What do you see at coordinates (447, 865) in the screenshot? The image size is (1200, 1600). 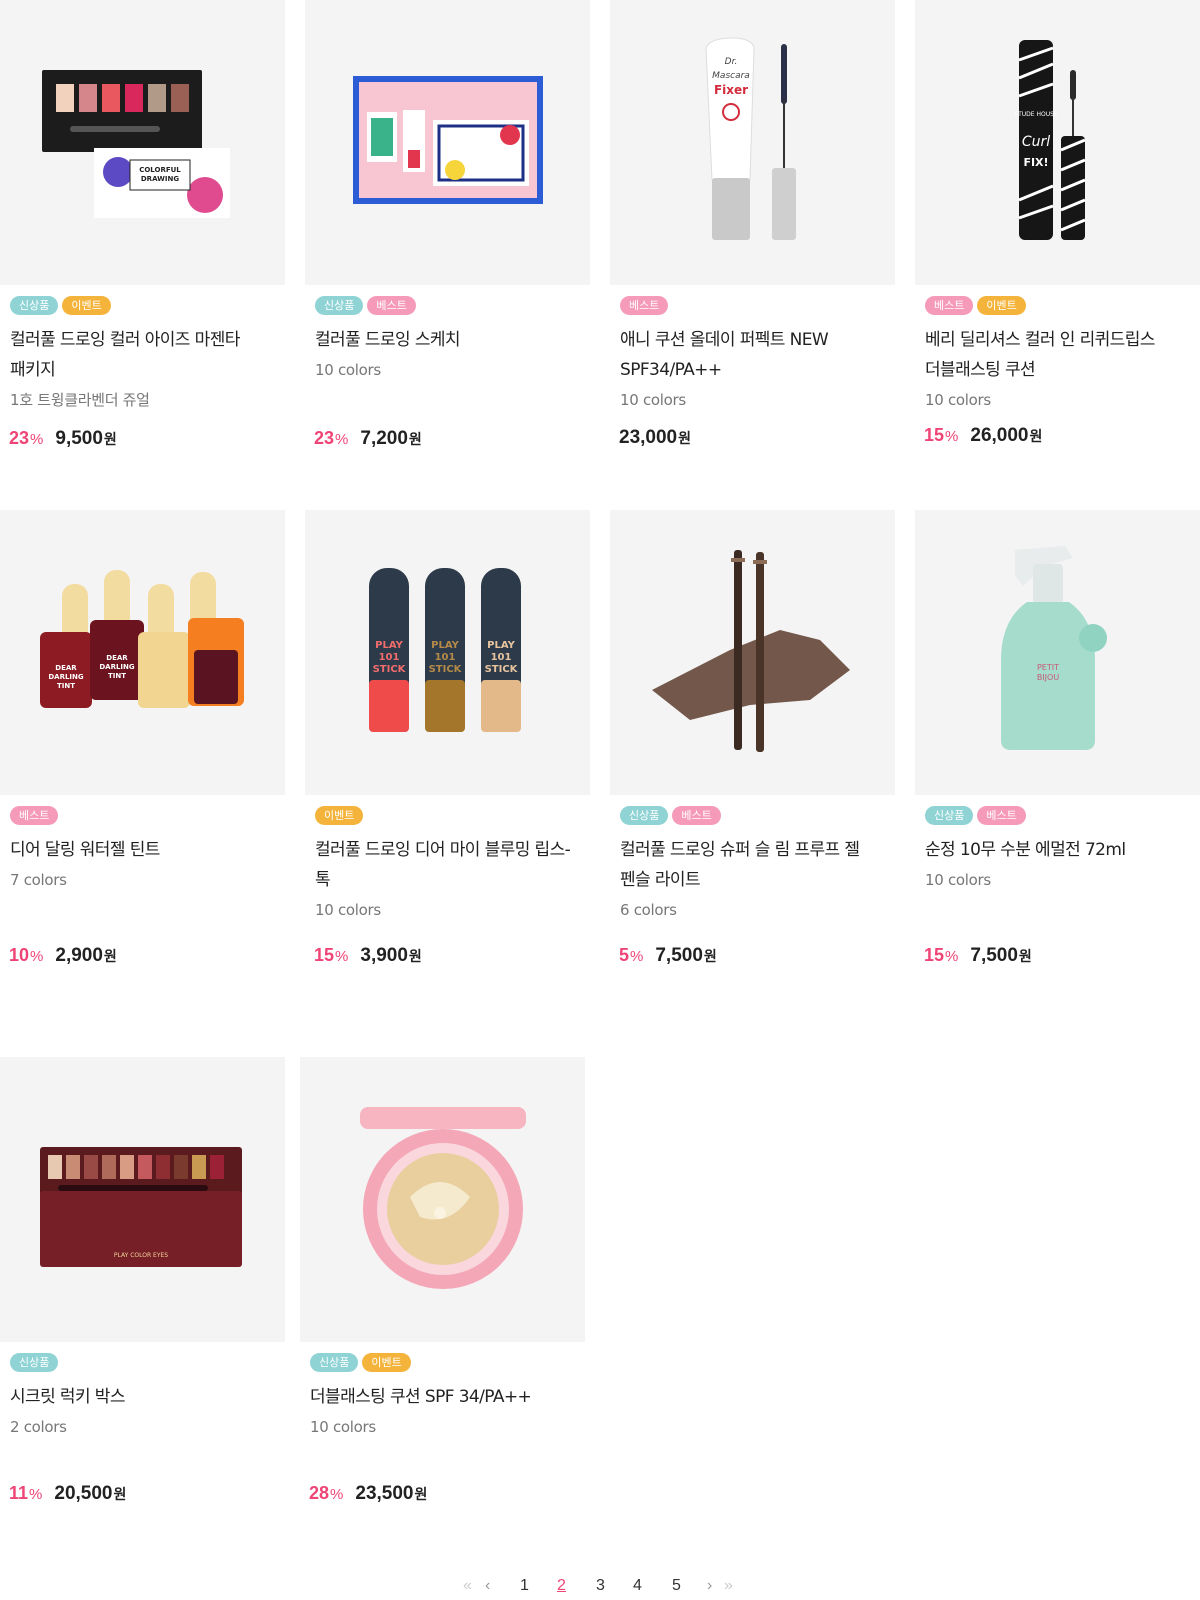 I see `product-name: 컬러풀 드로잉 디어 마이 블루밍 립스-톡` at bounding box center [447, 865].